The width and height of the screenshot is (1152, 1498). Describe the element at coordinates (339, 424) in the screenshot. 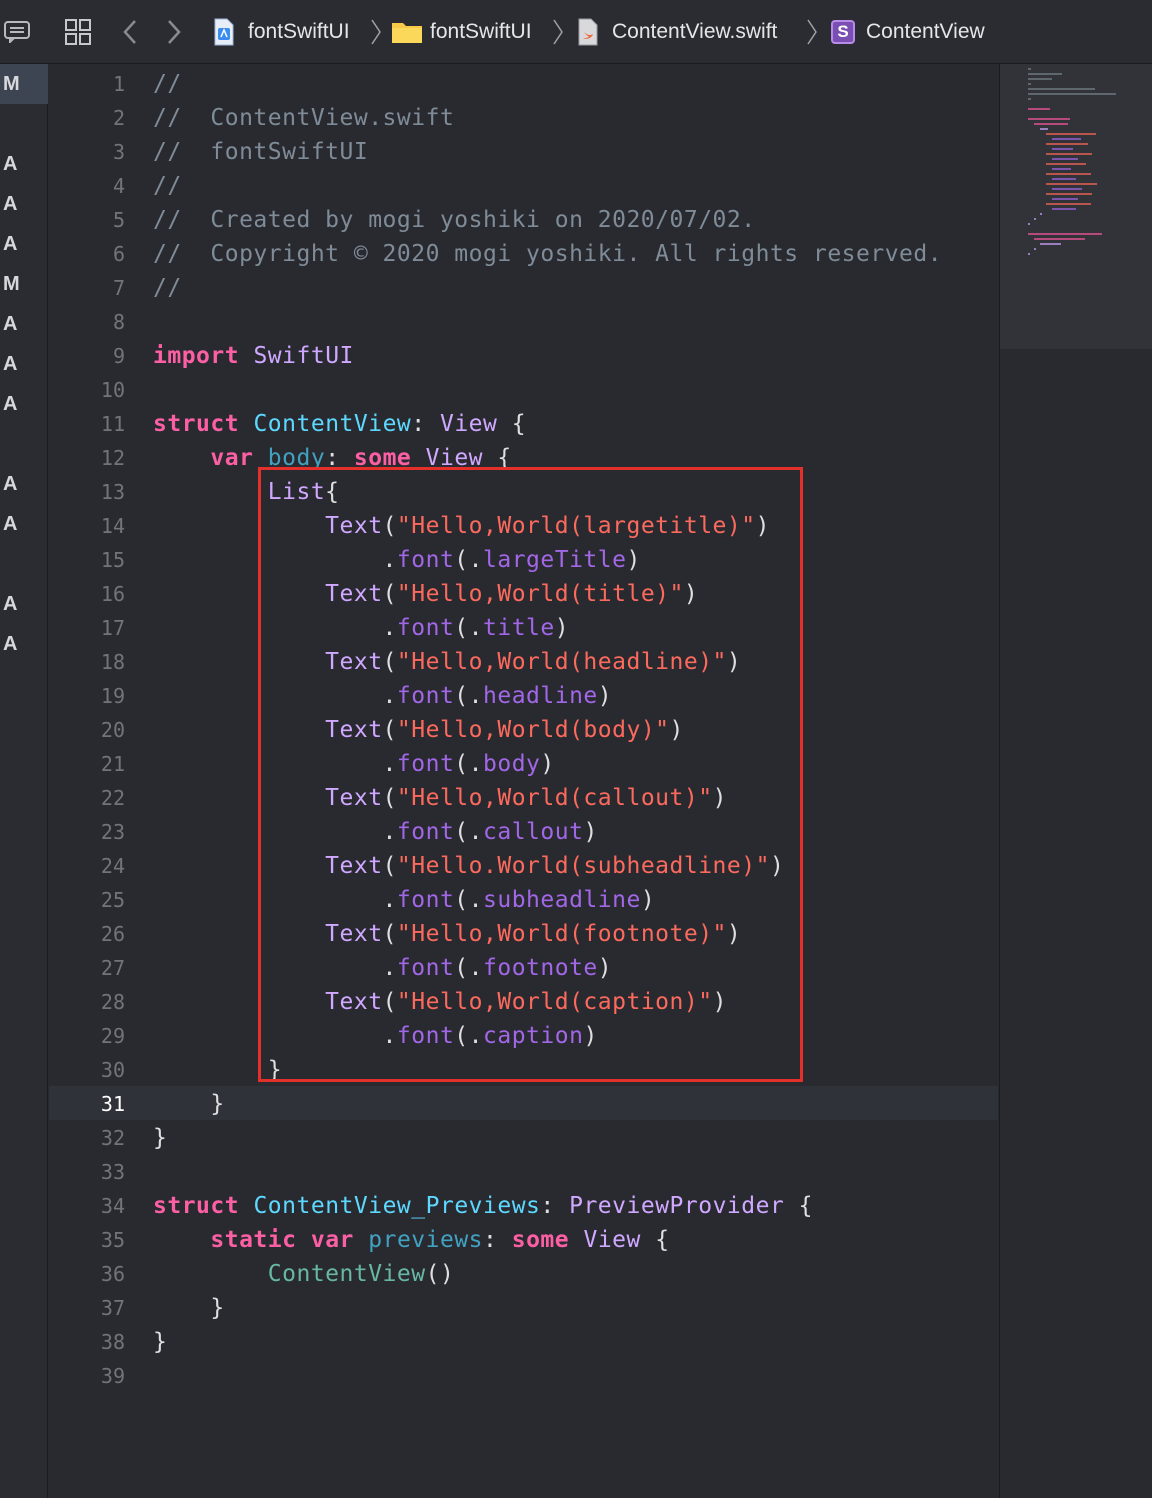

I see `code-text: struct ContentView: View {` at that location.